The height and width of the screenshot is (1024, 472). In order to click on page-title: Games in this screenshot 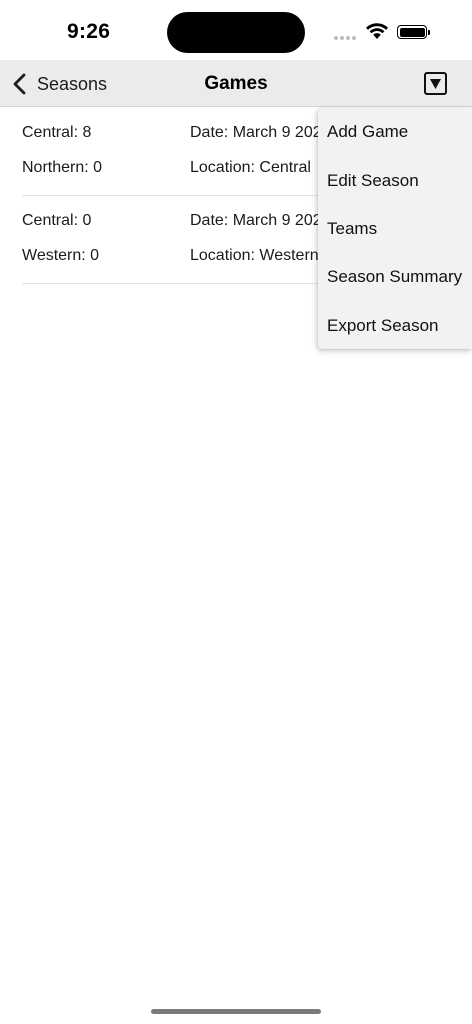, I will do `click(236, 83)`.